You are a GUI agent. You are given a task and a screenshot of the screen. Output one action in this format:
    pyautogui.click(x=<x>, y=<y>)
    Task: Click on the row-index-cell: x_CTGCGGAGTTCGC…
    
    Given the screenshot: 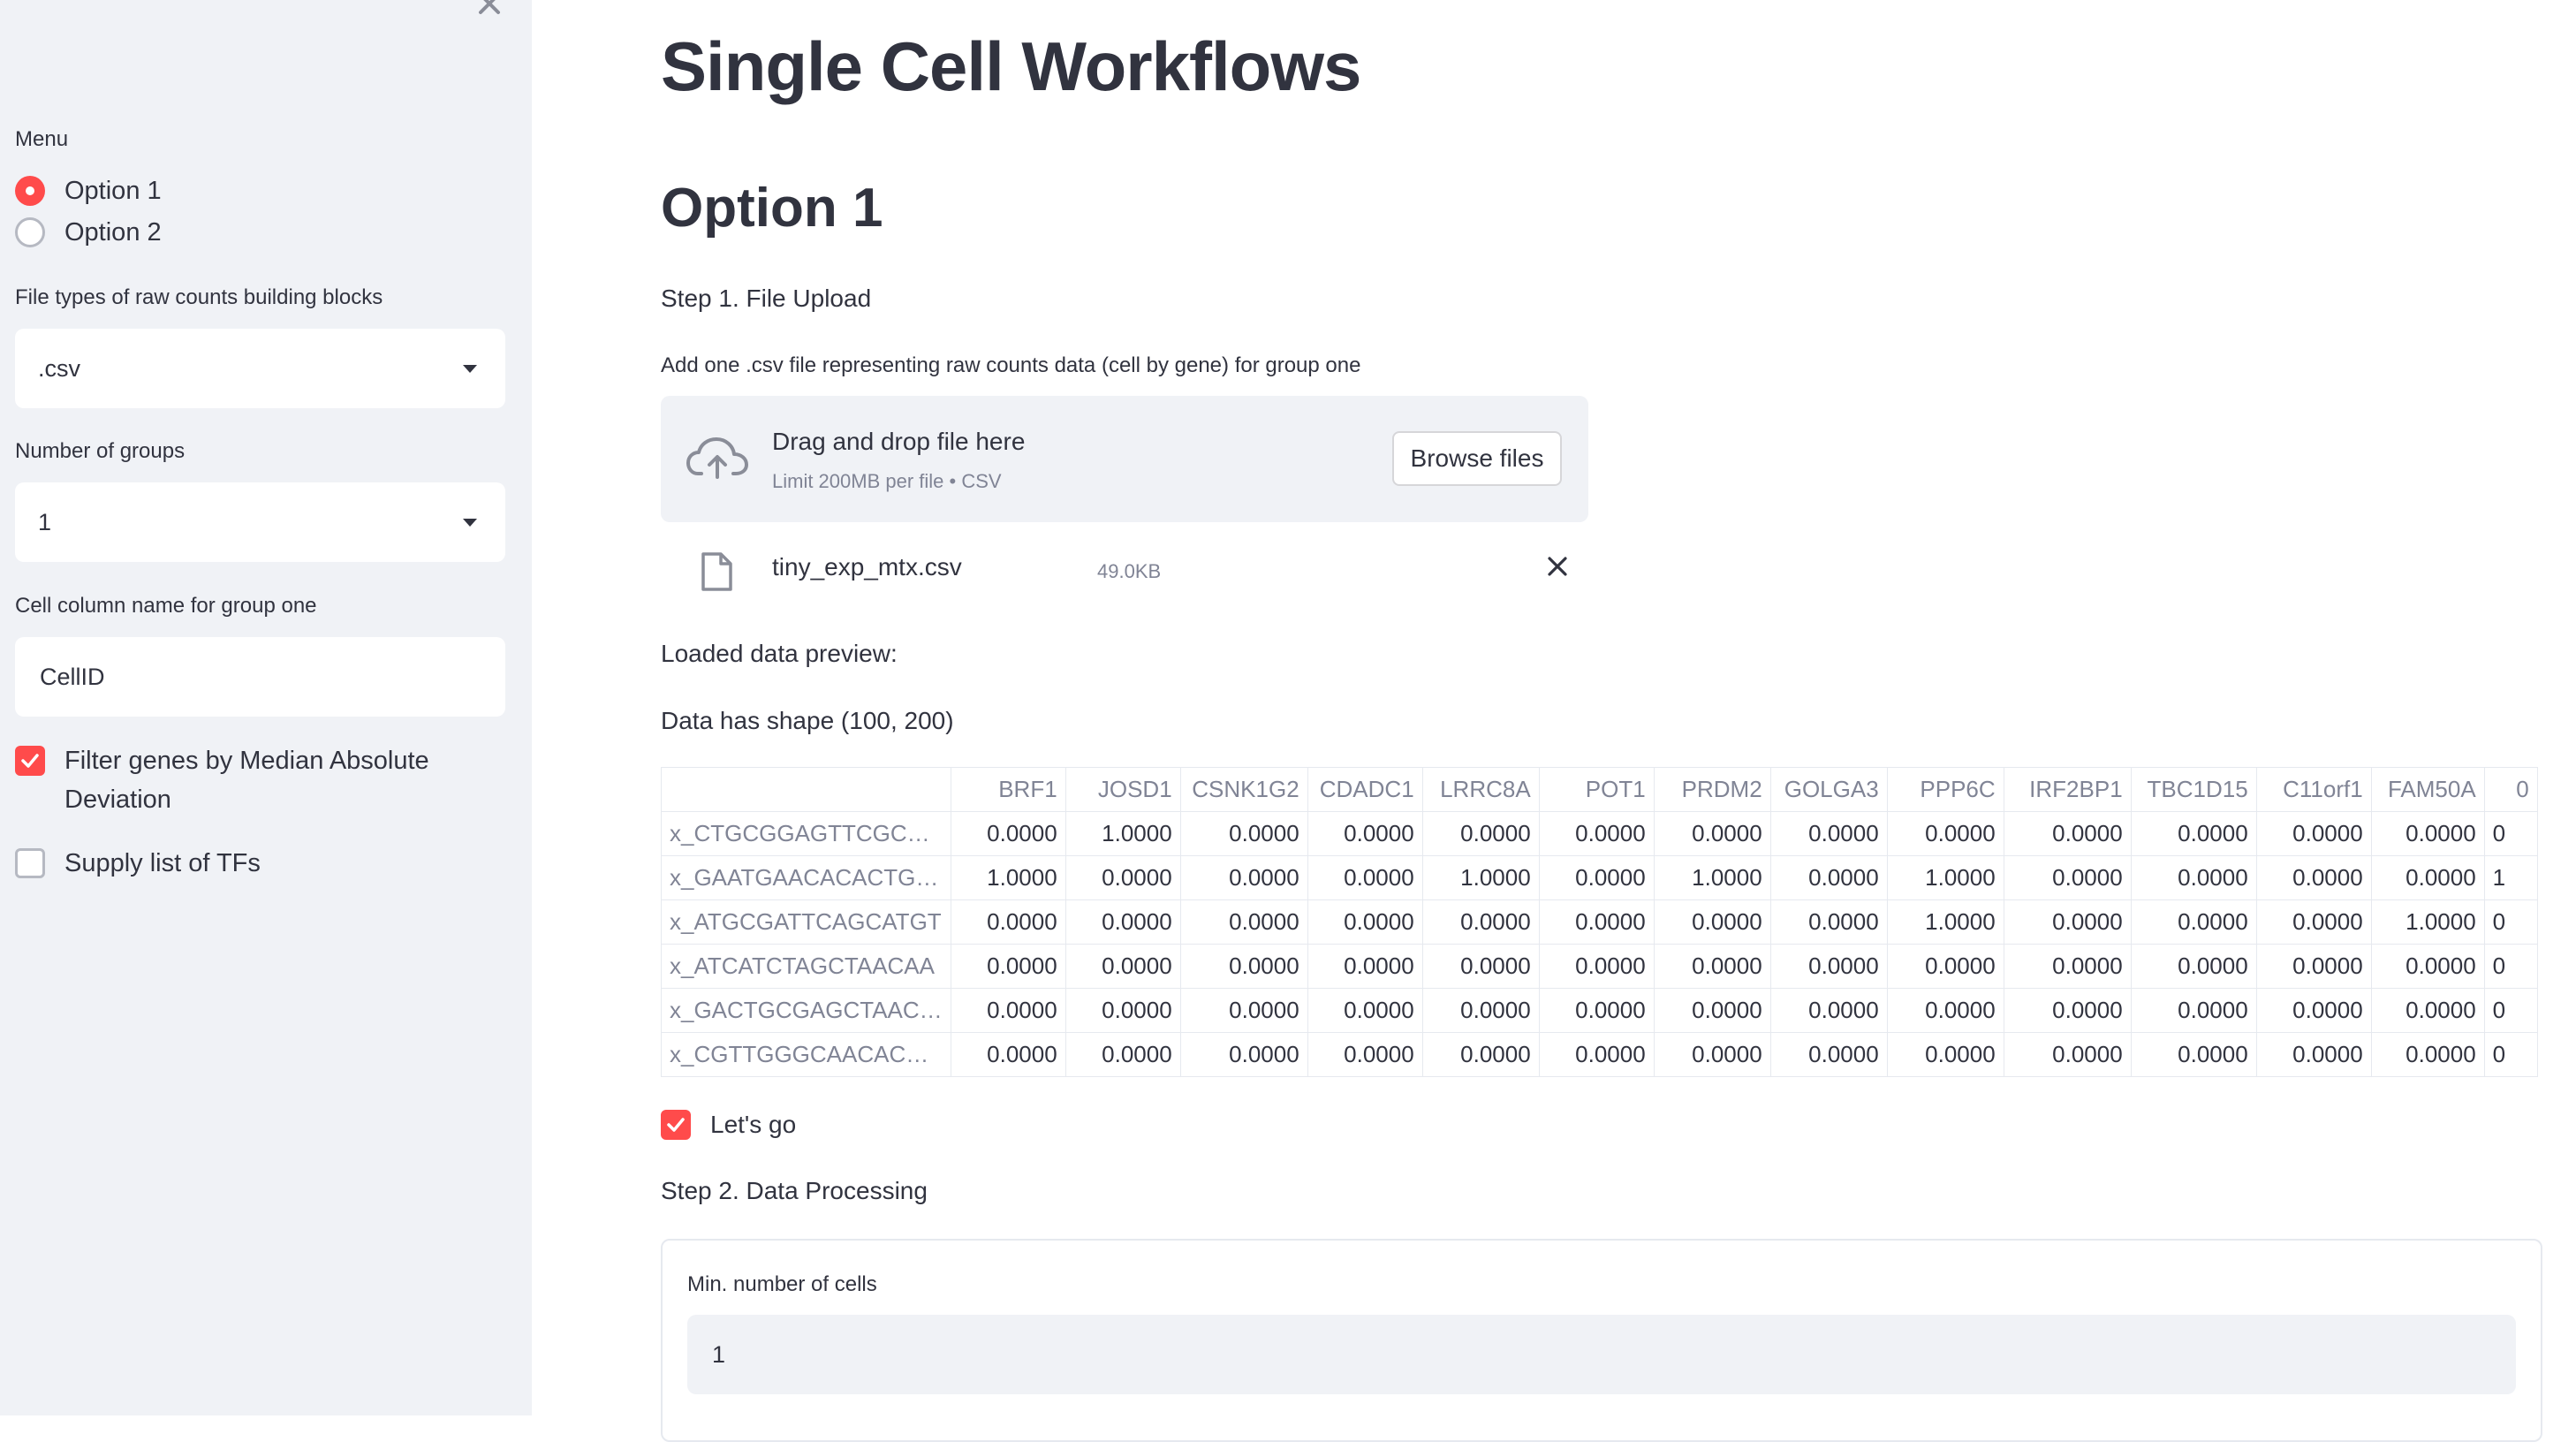 What is the action you would take?
    pyautogui.click(x=806, y=833)
    